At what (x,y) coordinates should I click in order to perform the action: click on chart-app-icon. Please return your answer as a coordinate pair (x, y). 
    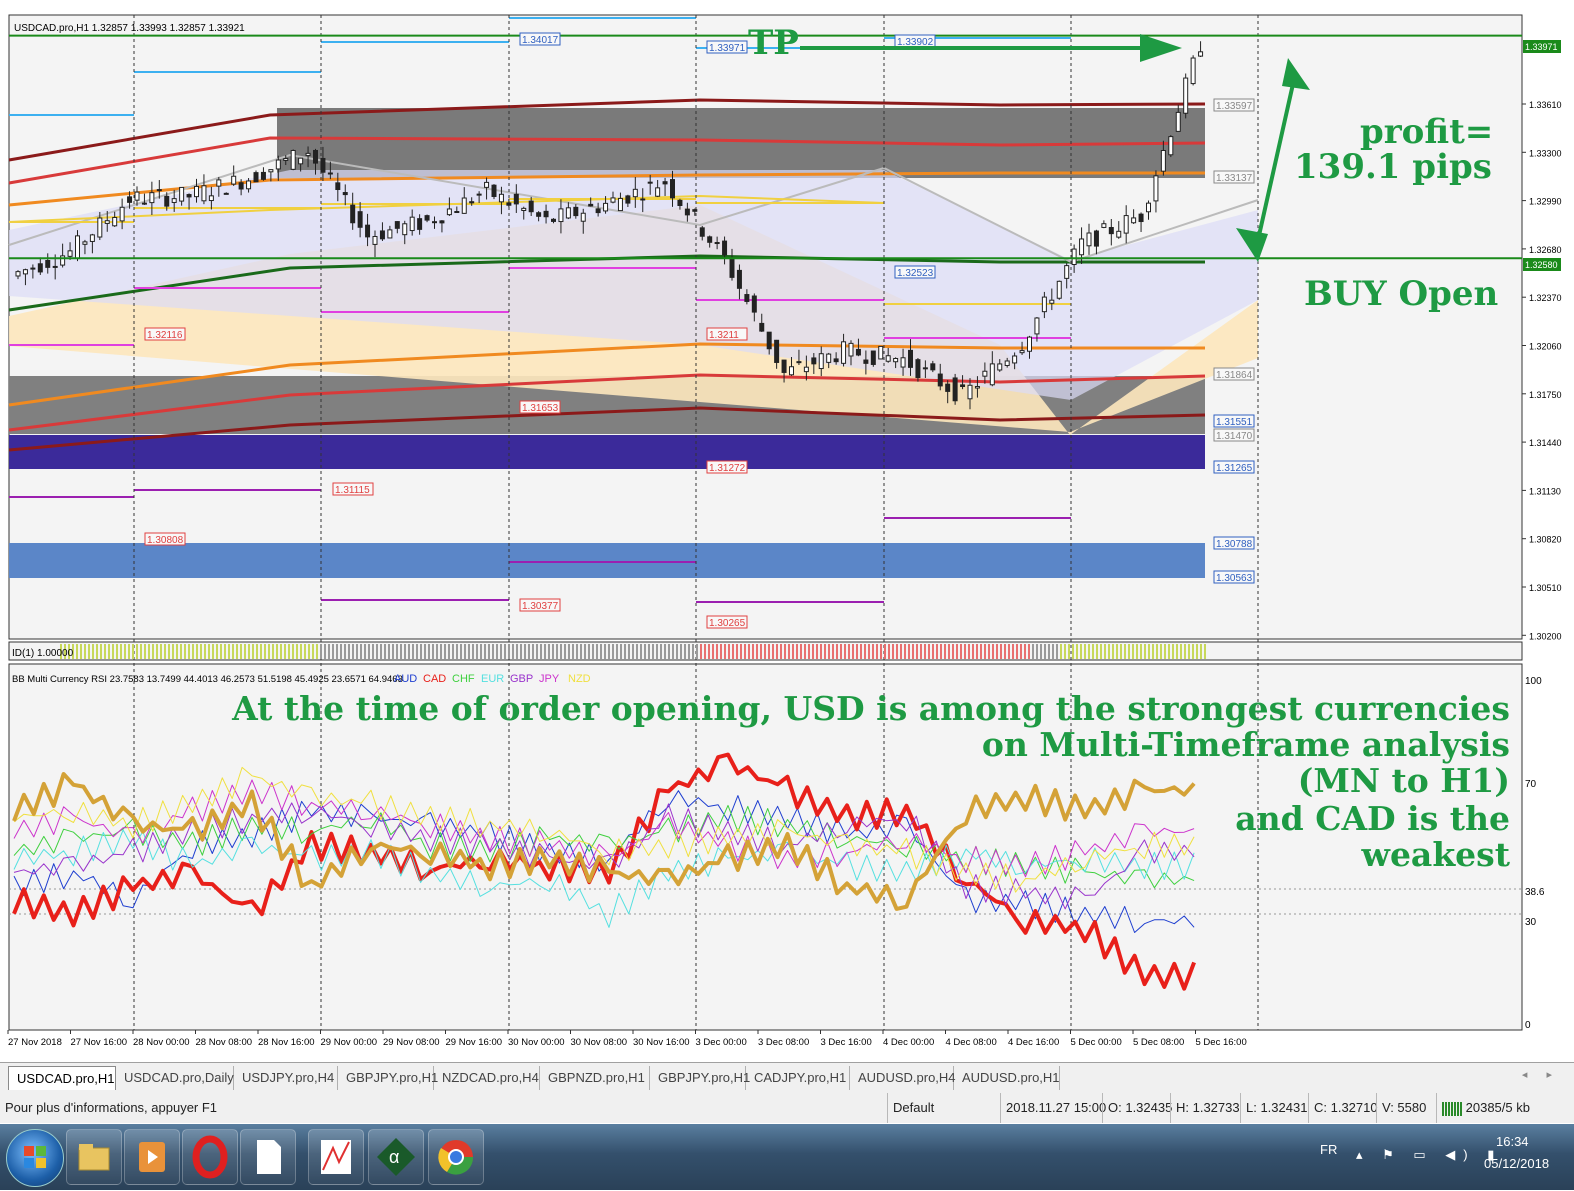
    Looking at the image, I should click on (336, 1157).